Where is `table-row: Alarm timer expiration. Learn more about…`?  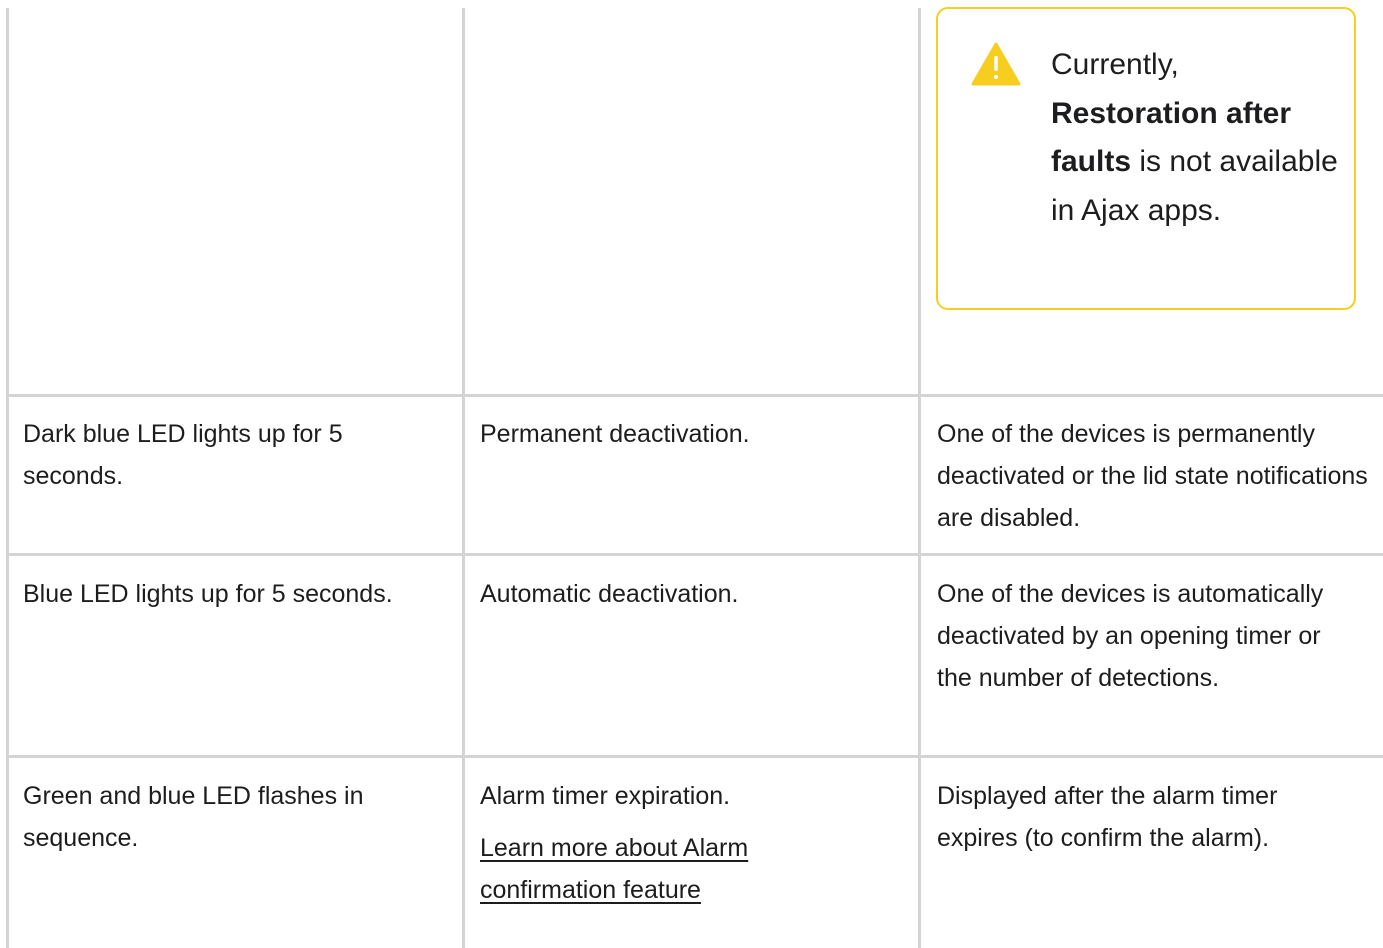
table-row: Alarm timer expiration. Learn more about… is located at coordinates (645, 843).